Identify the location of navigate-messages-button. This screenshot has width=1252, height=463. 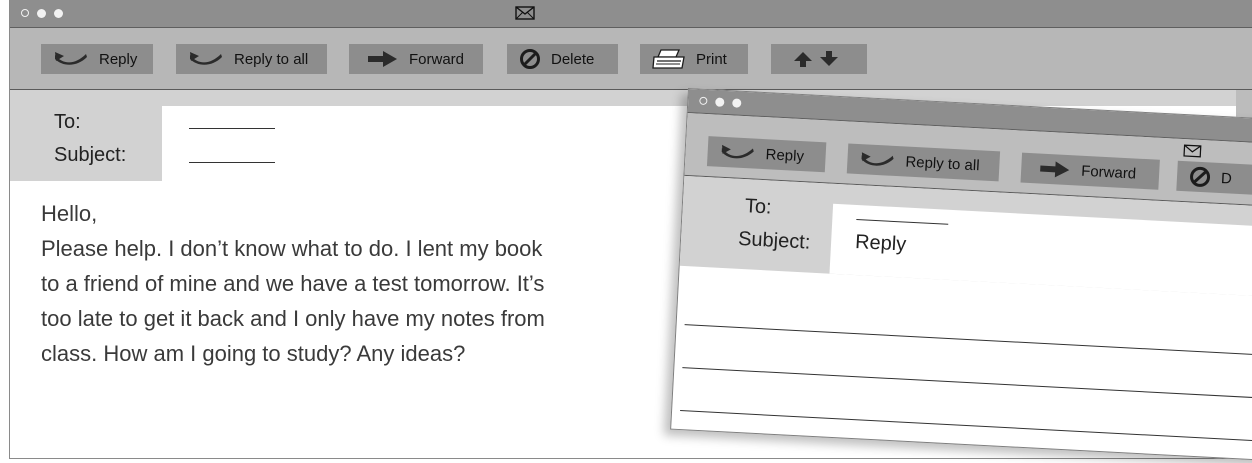
(819, 59).